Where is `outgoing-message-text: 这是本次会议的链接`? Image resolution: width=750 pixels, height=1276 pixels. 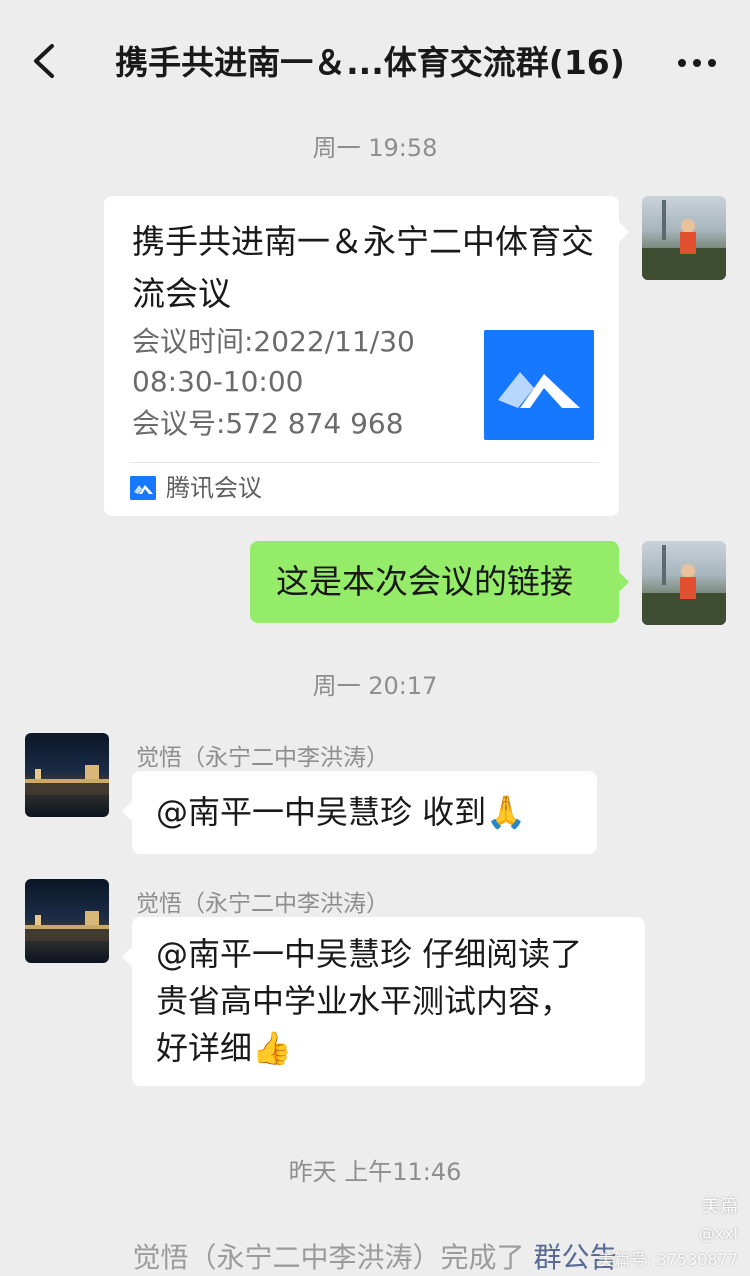 outgoing-message-text: 这是本次会议的链接 is located at coordinates (424, 581).